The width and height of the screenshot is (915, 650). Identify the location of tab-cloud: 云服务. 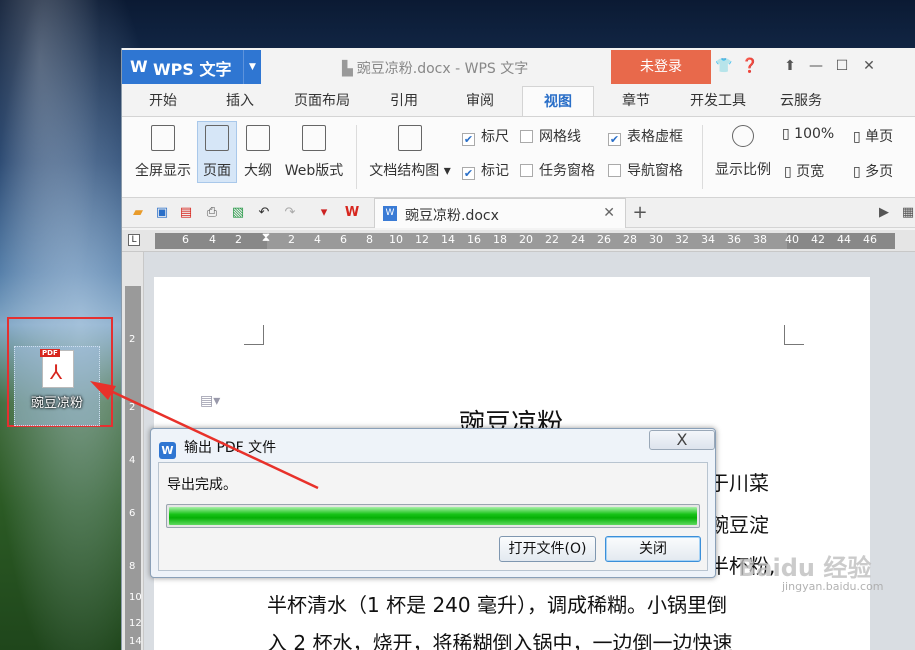
(801, 101).